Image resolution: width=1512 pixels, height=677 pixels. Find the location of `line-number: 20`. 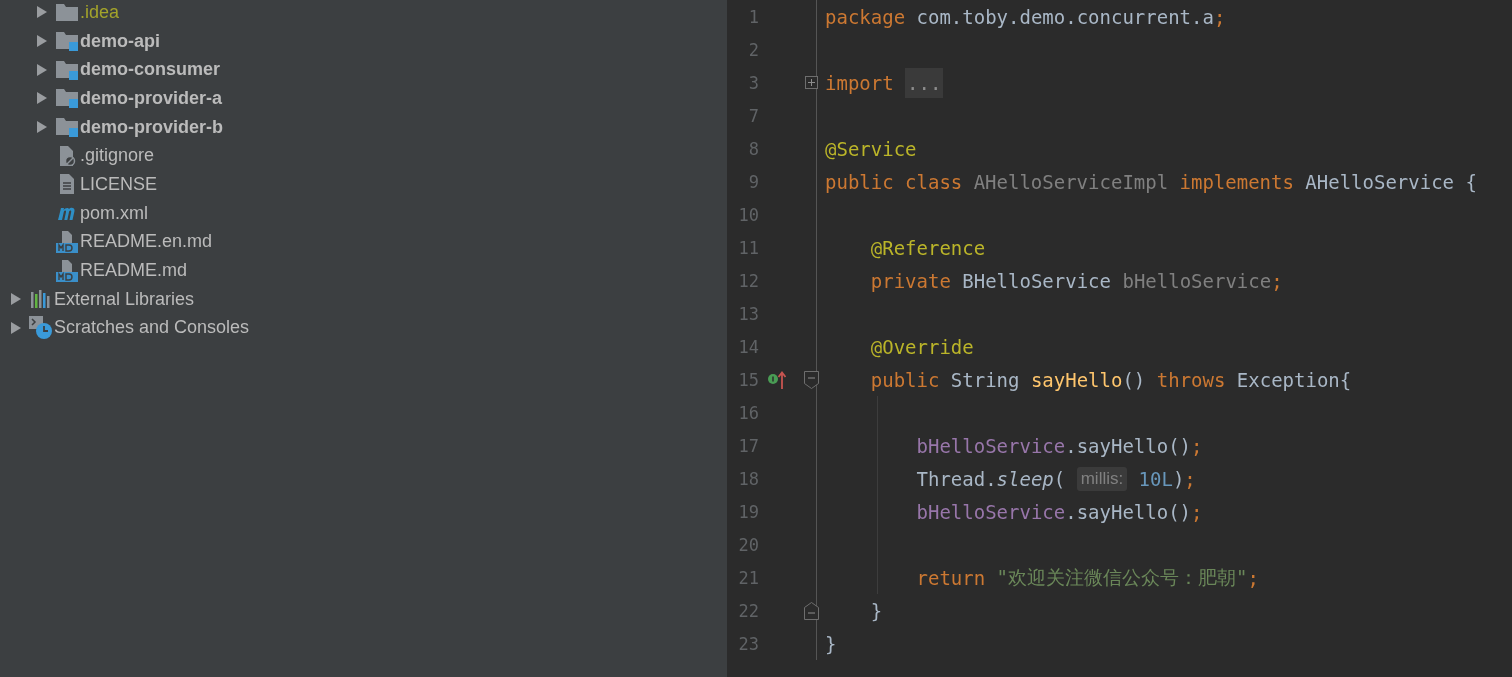

line-number: 20 is located at coordinates (748, 544).